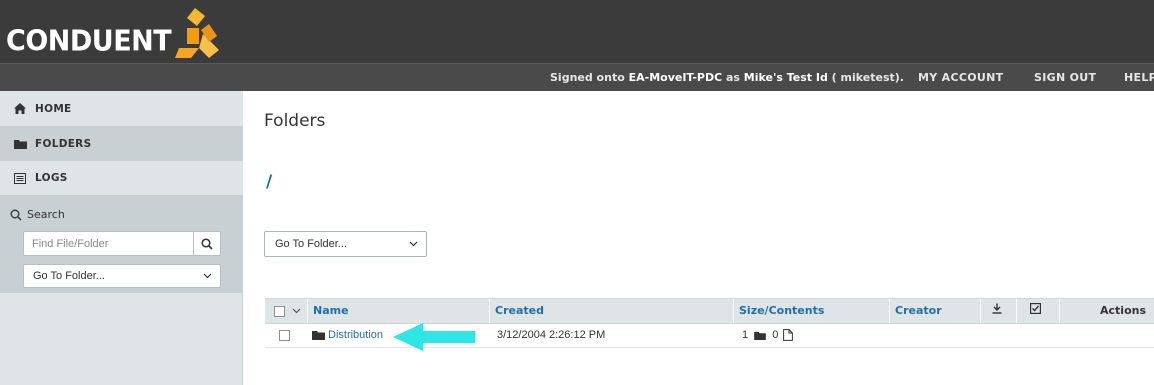 The width and height of the screenshot is (1154, 385). What do you see at coordinates (1139, 77) in the screenshot?
I see `help-link: HELP` at bounding box center [1139, 77].